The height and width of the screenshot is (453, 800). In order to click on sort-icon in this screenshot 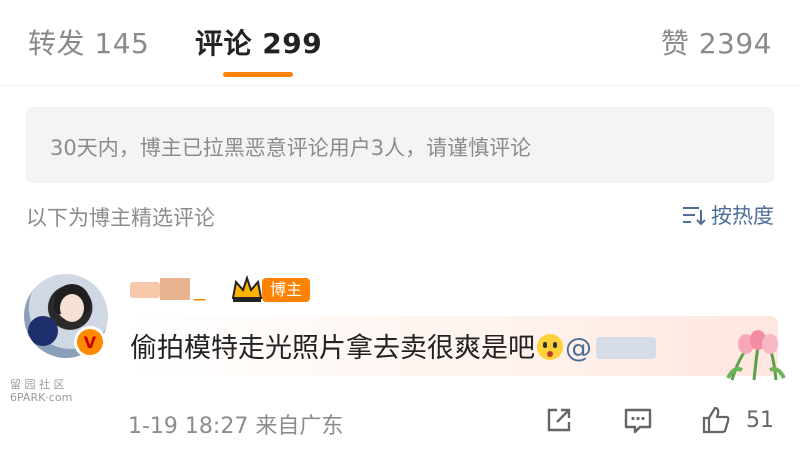, I will do `click(694, 216)`.